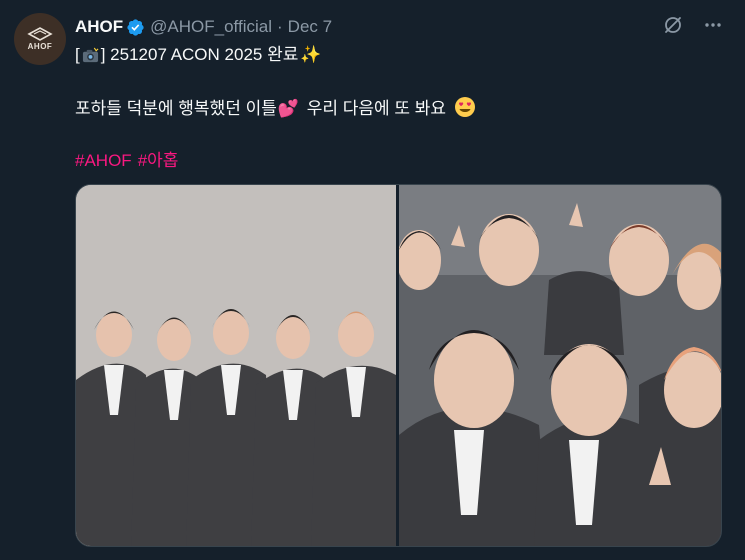 This screenshot has height=560, width=745. Describe the element at coordinates (310, 27) in the screenshot. I see `tweet-date: Dec 7` at that location.